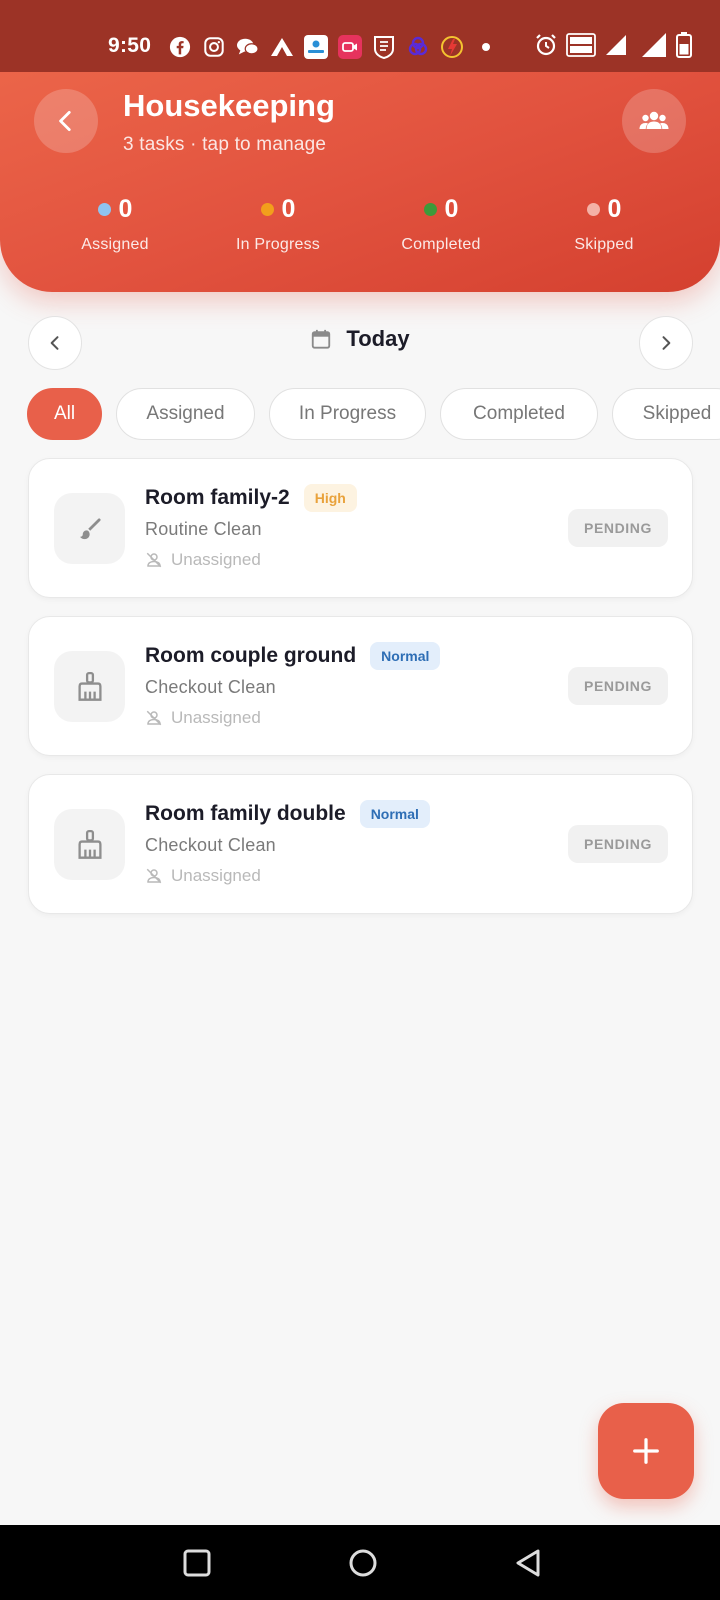  Describe the element at coordinates (224, 145) in the screenshot. I see `page-subtitle: 3 tasks · tap to manage` at that location.